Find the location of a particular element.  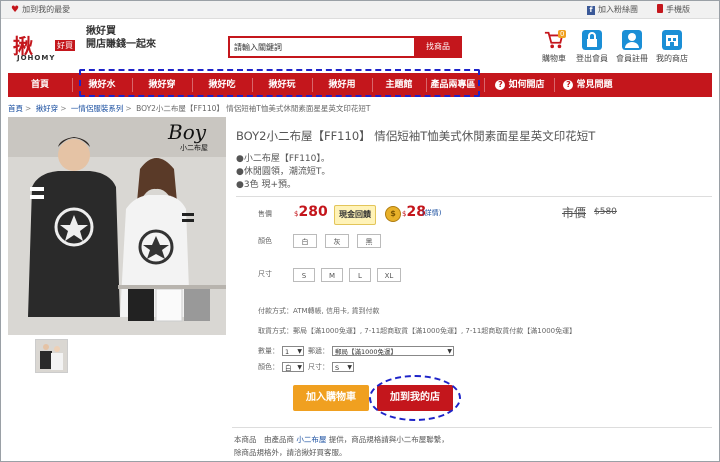

site-slogan: 揪好買 開店賺錢一起來 is located at coordinates (121, 38).